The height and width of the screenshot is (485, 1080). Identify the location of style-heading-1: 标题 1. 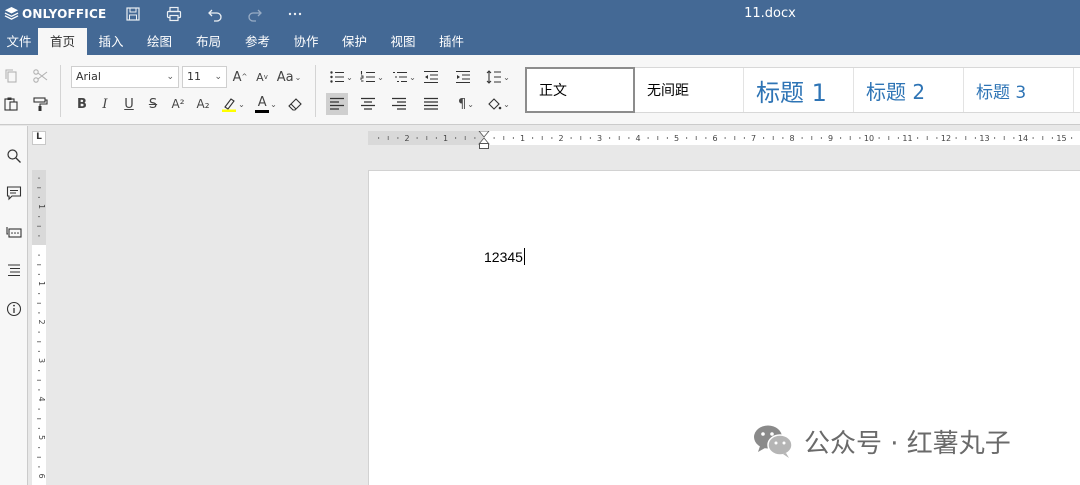
(799, 90).